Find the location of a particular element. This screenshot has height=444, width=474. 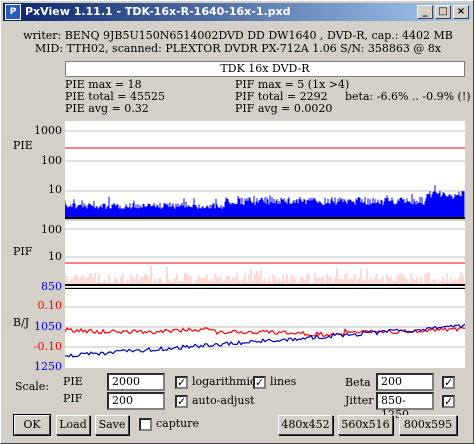

beta-tick: 0.10 is located at coordinates (50, 305).